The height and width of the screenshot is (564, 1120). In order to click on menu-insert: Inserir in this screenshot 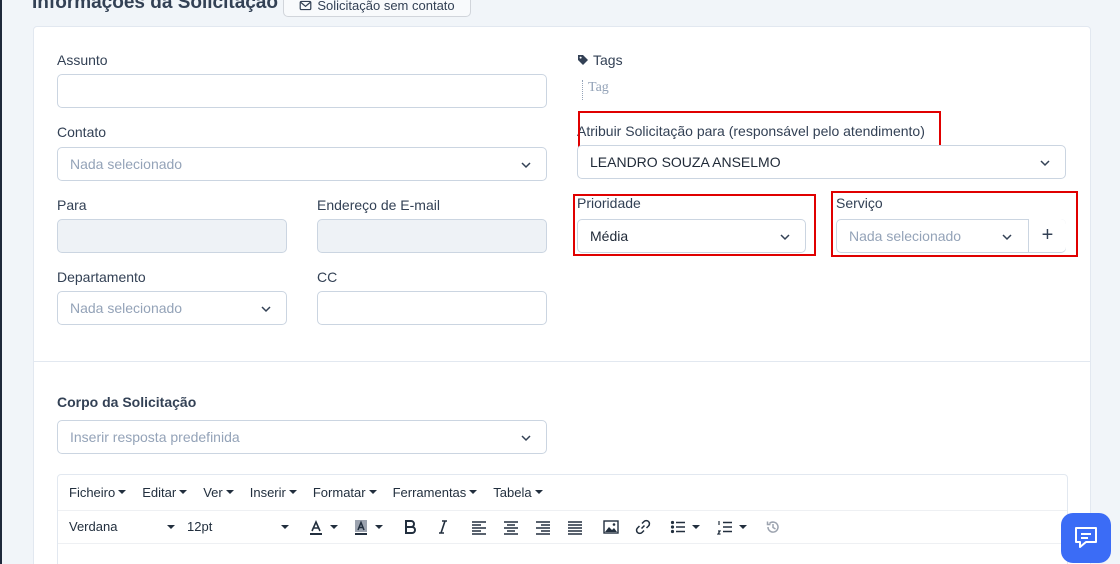, I will do `click(273, 492)`.